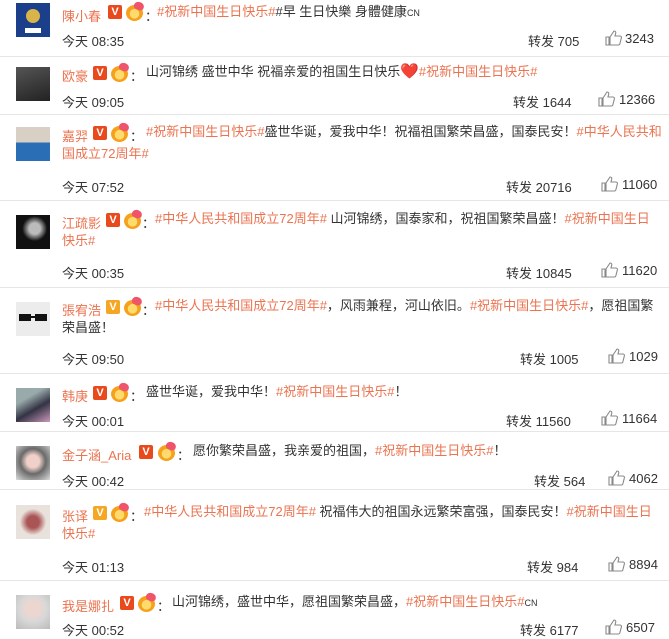  I want to click on comment-time: 今天 01:13, so click(93, 567).